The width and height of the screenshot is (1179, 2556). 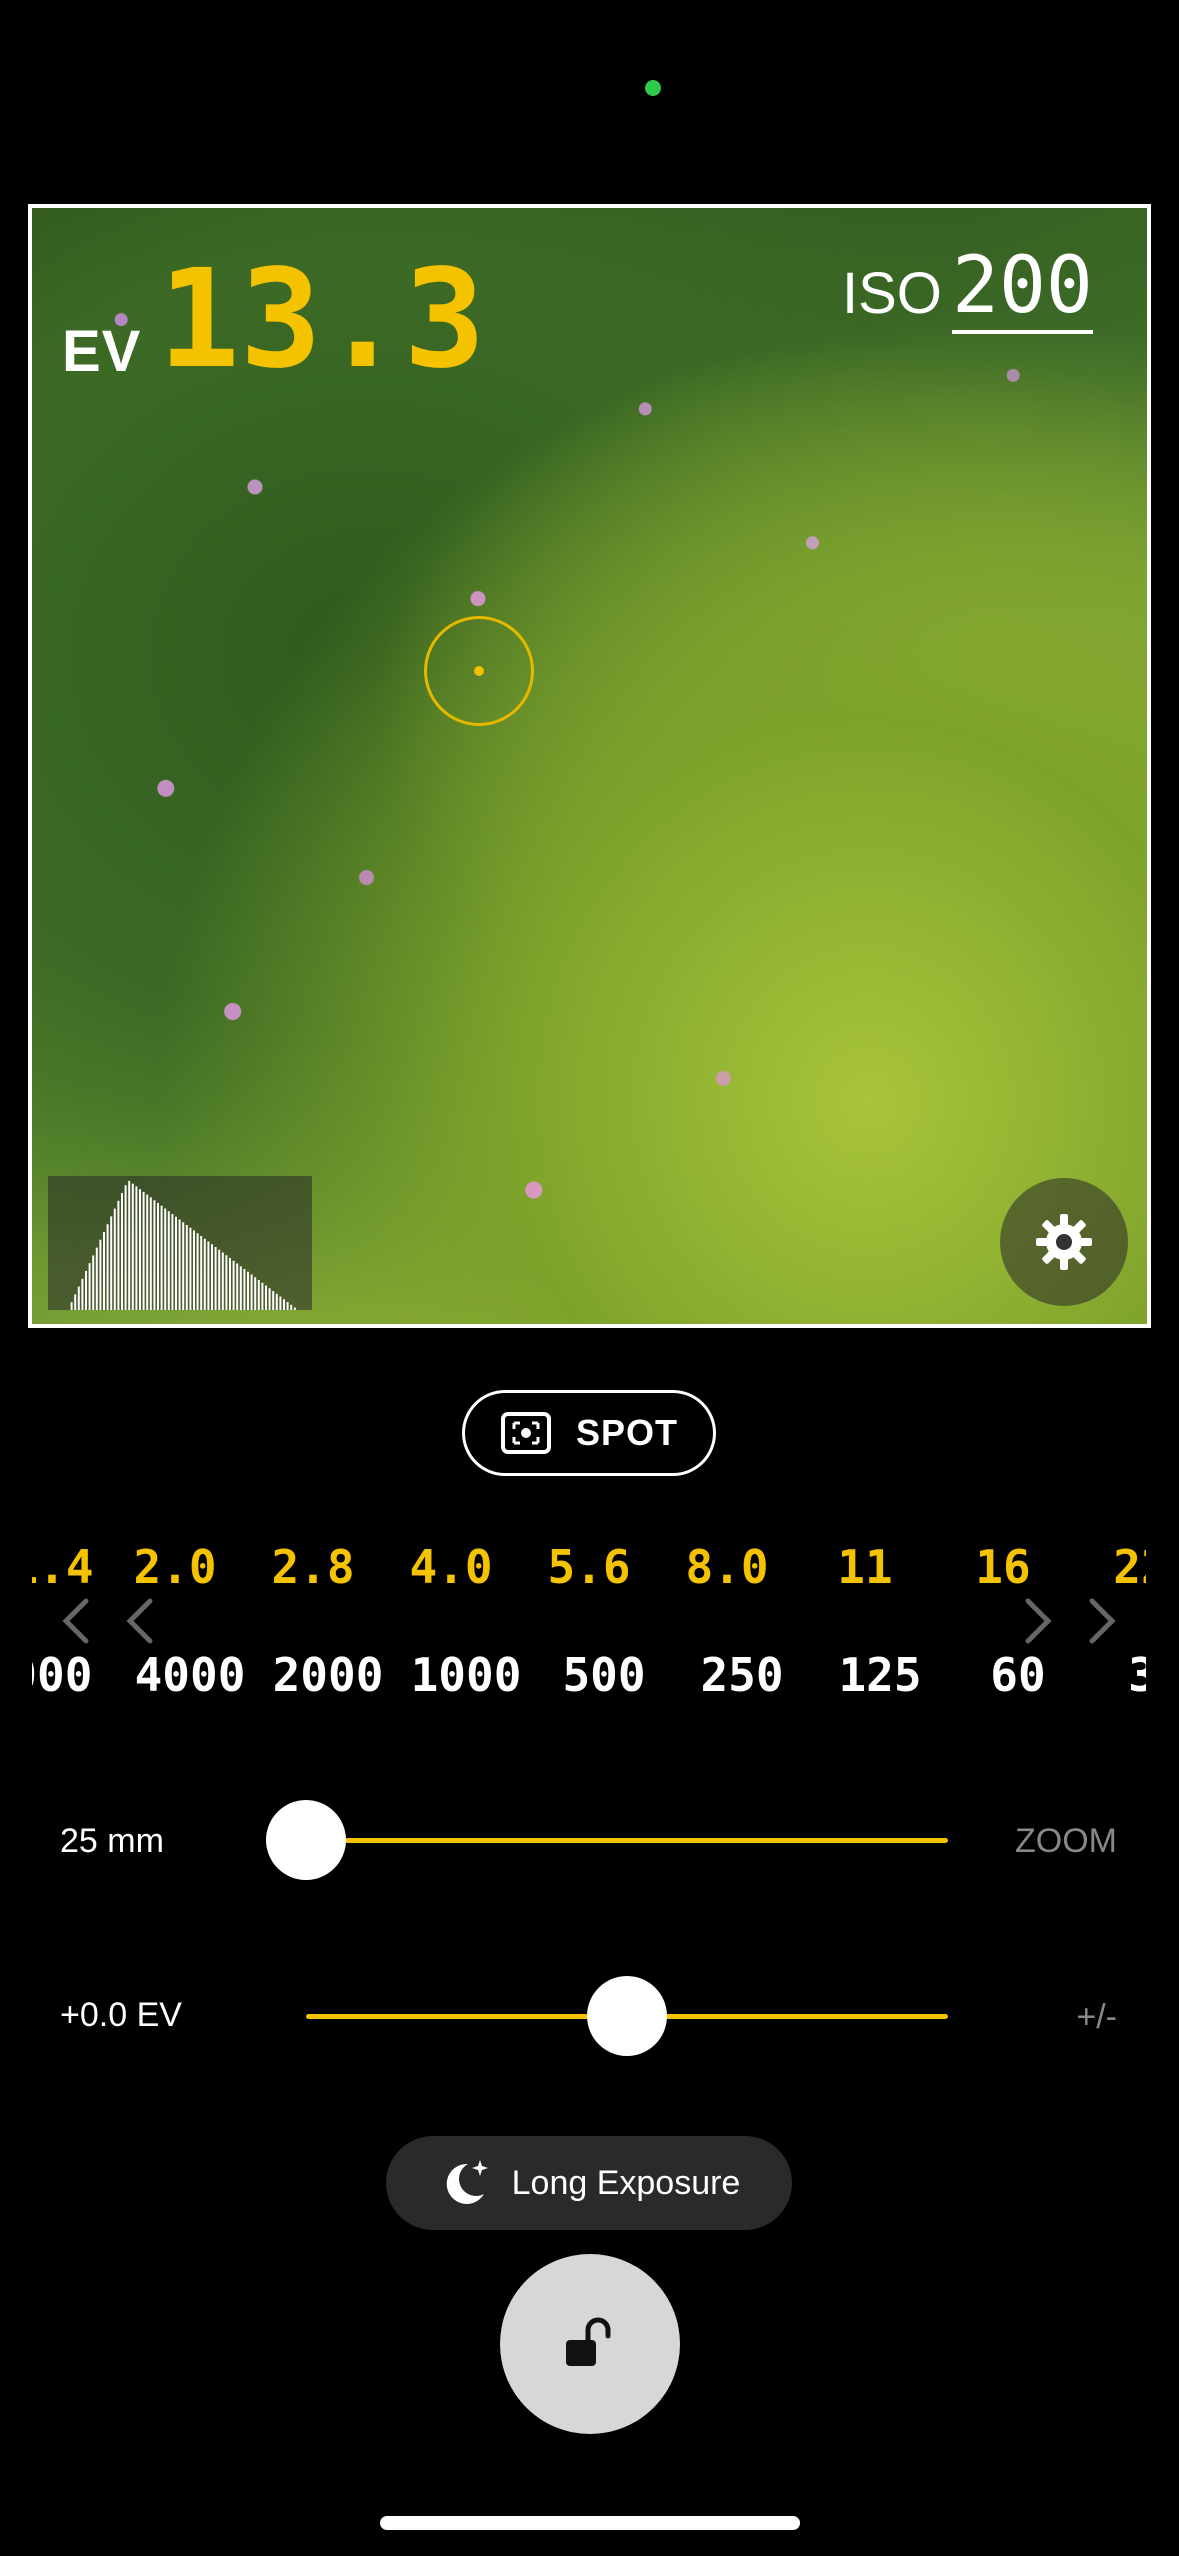 I want to click on exposure-value-label: +0.0 EV, so click(x=121, y=2015).